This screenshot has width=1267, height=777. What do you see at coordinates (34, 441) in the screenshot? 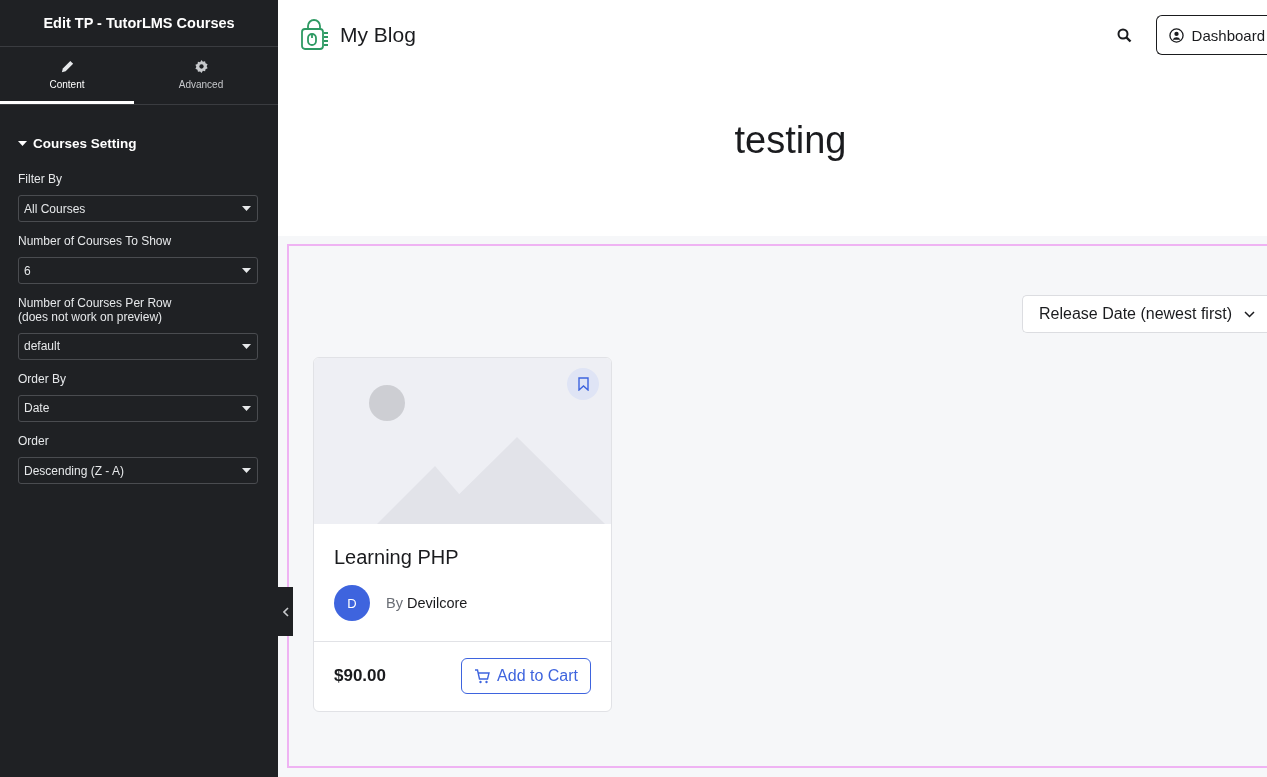
I see `field-label: Order` at bounding box center [34, 441].